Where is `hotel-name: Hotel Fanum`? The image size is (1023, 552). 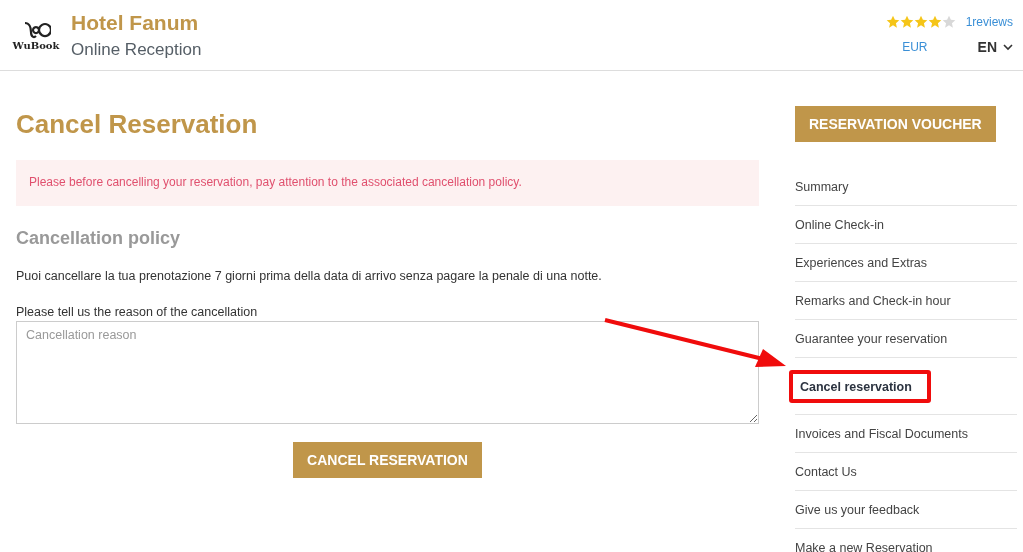
hotel-name: Hotel Fanum is located at coordinates (135, 22).